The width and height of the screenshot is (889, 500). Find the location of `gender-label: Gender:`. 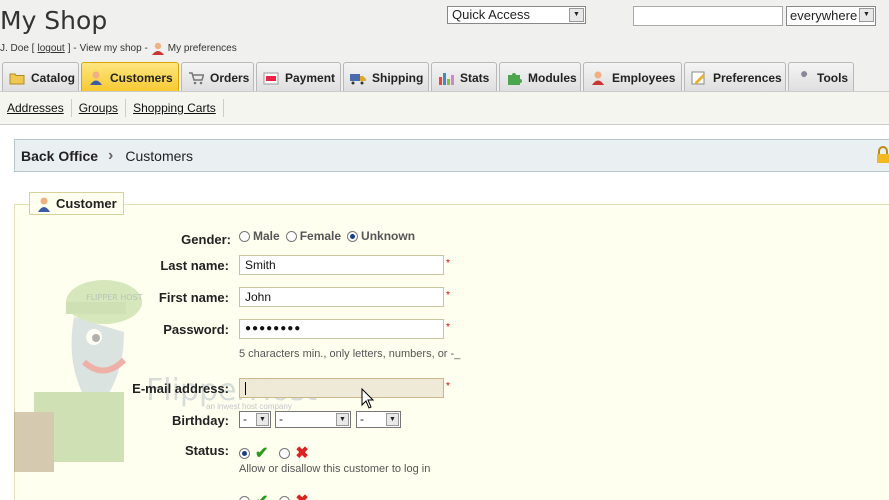

gender-label: Gender: is located at coordinates (206, 239).